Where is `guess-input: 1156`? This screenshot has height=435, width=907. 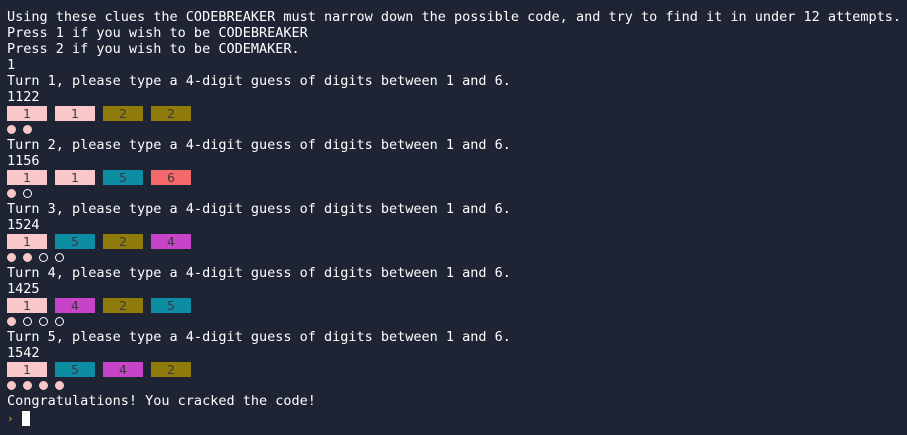 guess-input: 1156 is located at coordinates (23, 161).